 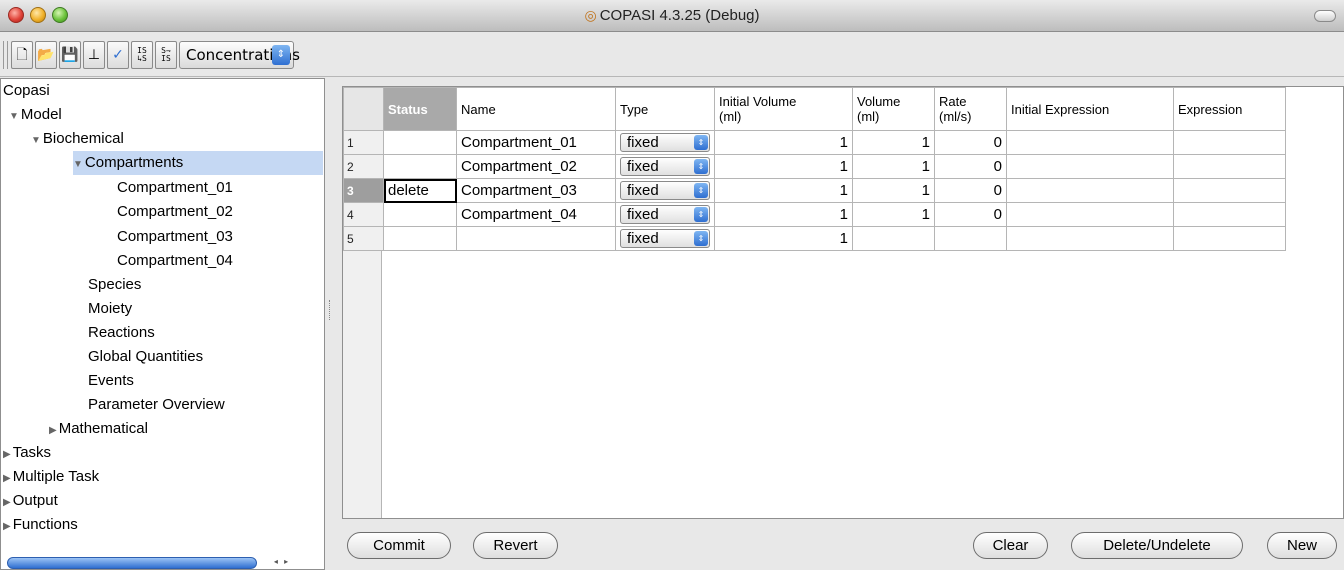 What do you see at coordinates (1090, 109) in the screenshot?
I see `column-header-initial-expression: Initial Expression` at bounding box center [1090, 109].